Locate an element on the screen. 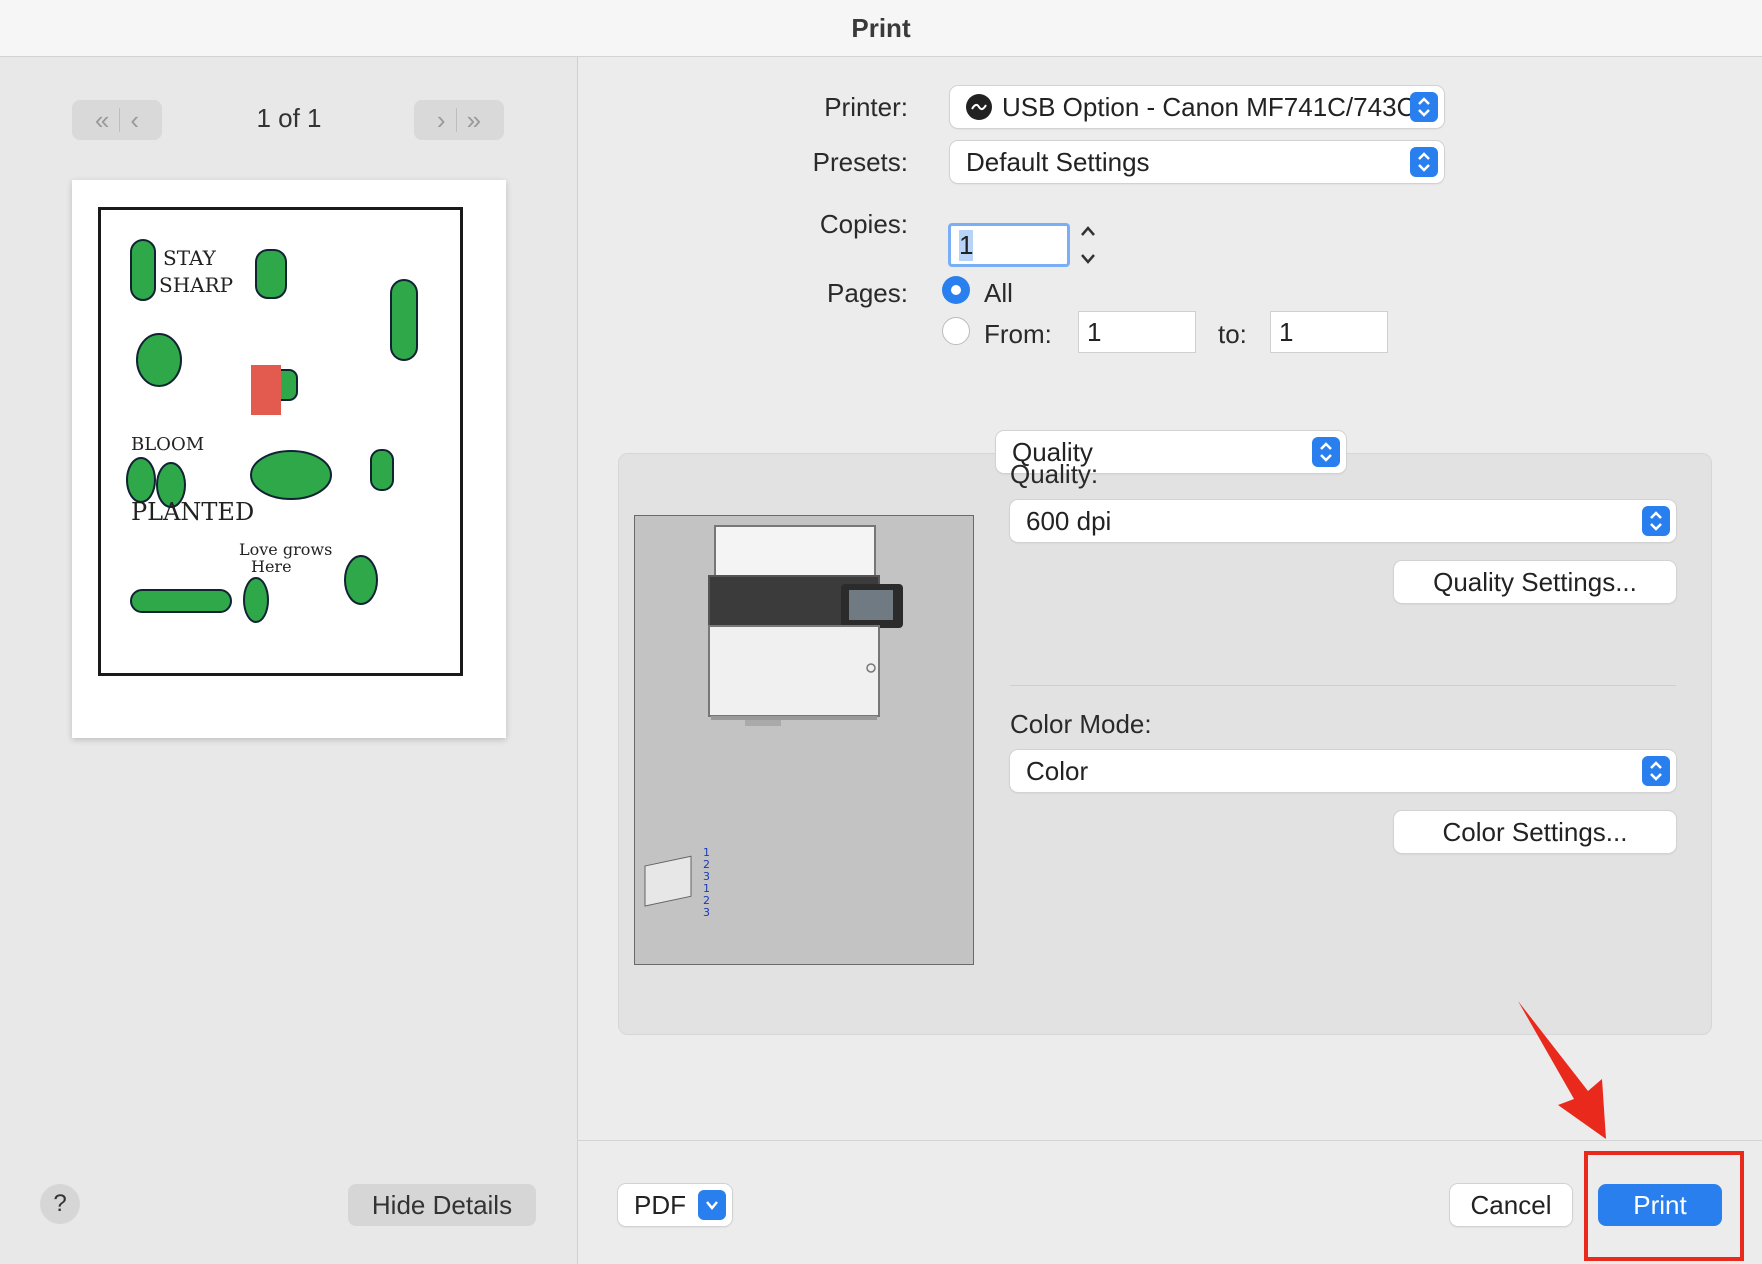 Image resolution: width=1762 pixels, height=1264 pixels. hide-details-button: Hide Details is located at coordinates (442, 1205).